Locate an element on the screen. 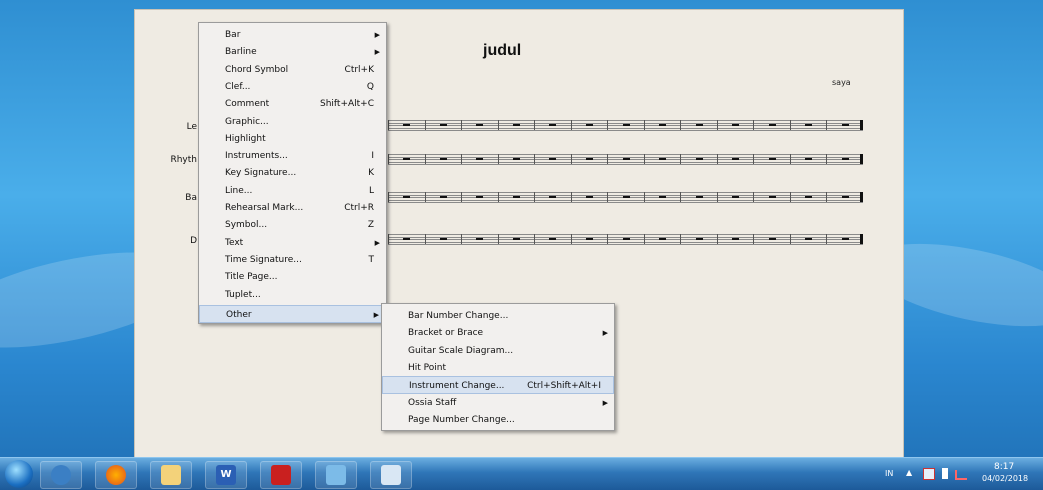 Image resolution: width=1043 pixels, height=490 pixels. menu-item: Bar ▶ is located at coordinates (292, 35).